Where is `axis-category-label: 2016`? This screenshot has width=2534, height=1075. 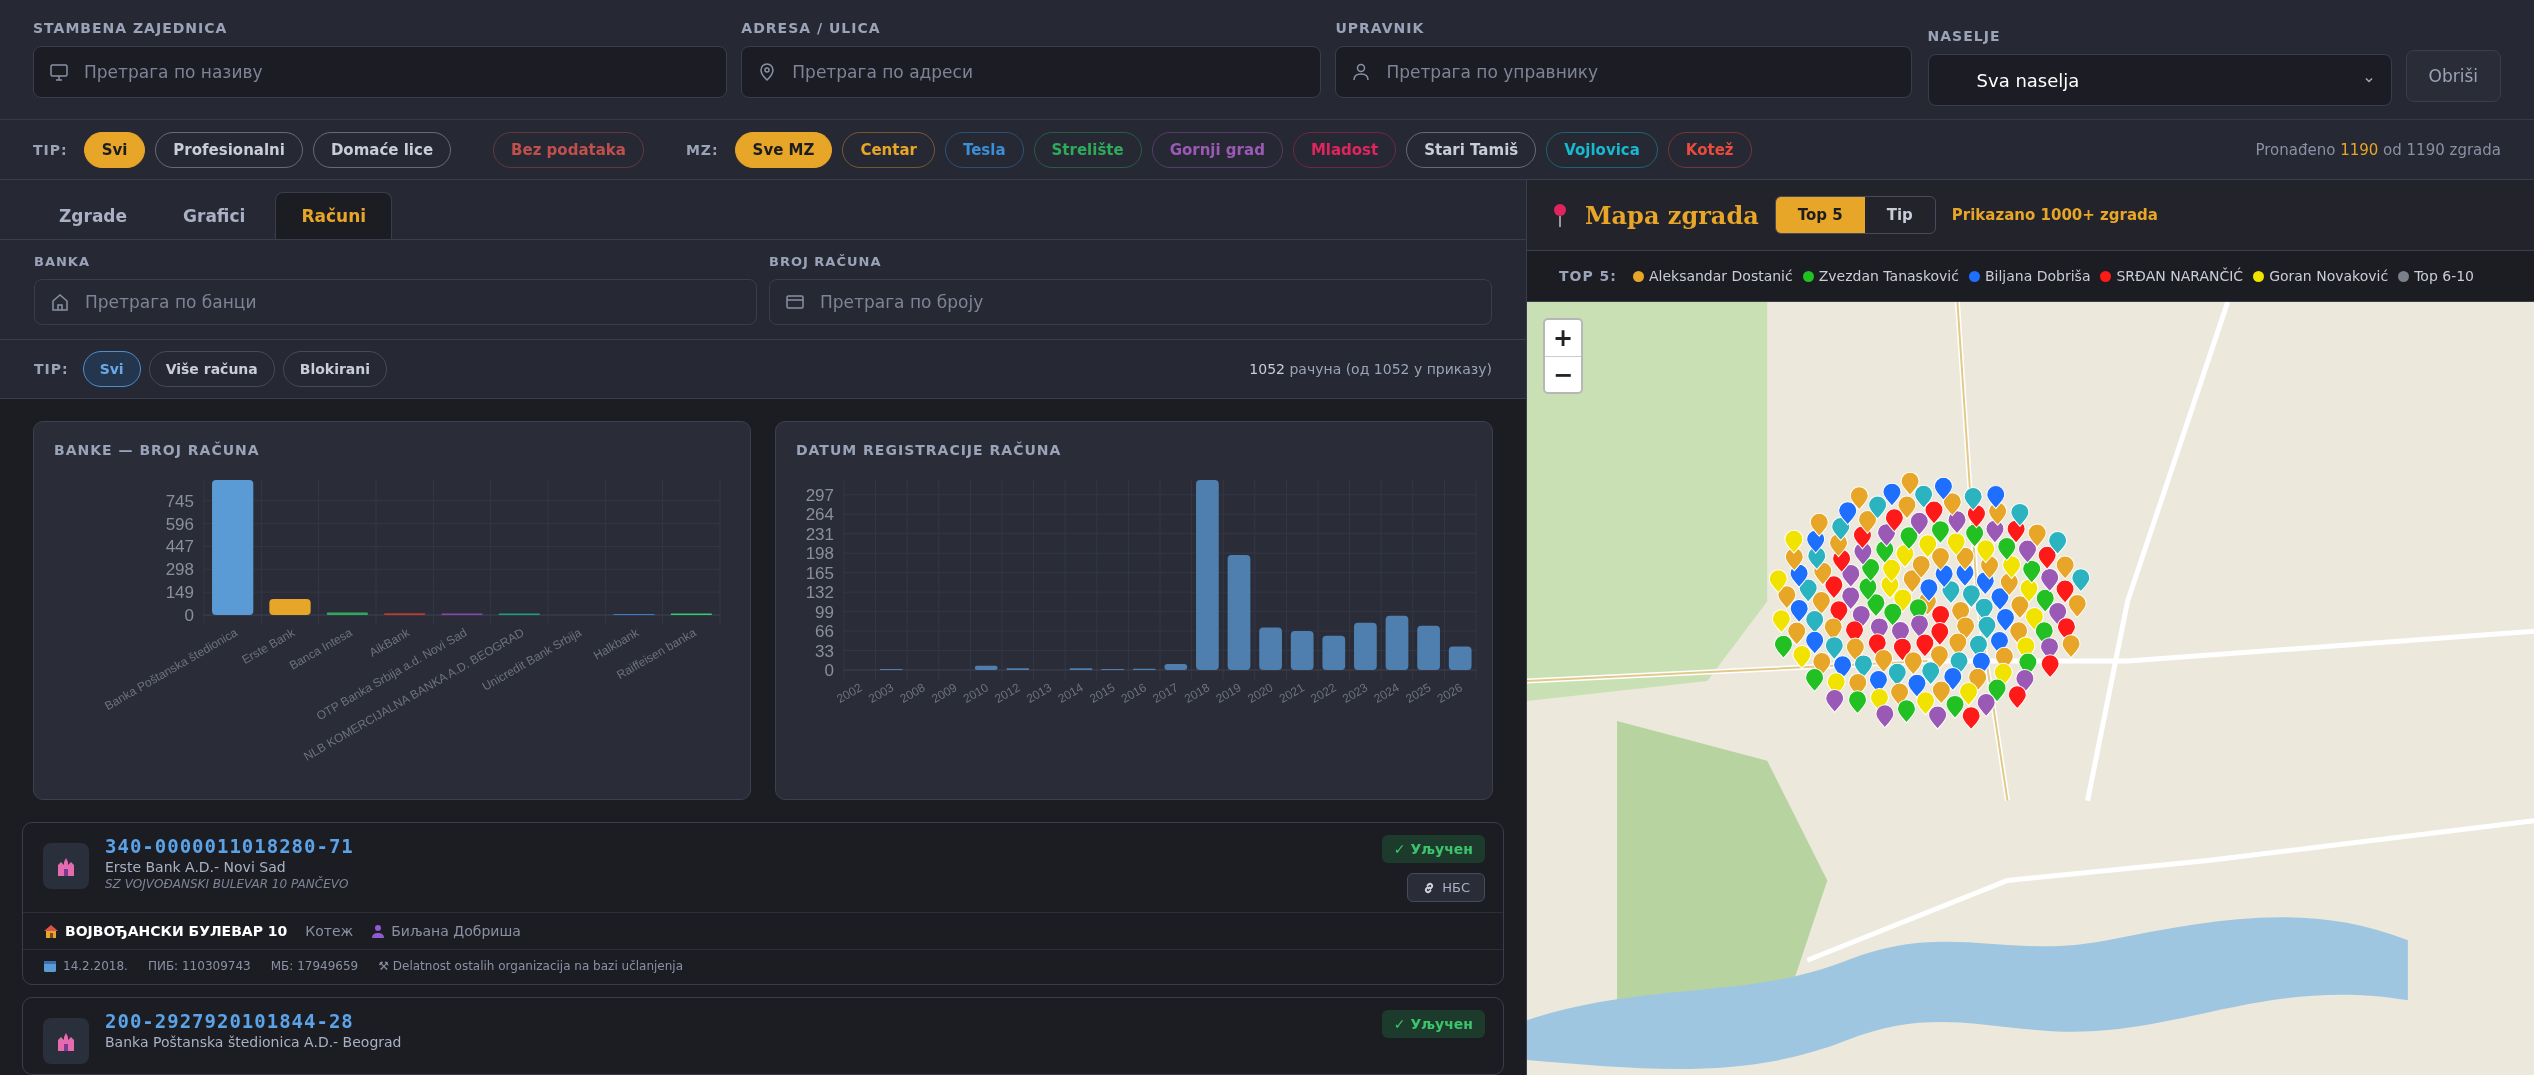
axis-category-label: 2016 is located at coordinates (1133, 693).